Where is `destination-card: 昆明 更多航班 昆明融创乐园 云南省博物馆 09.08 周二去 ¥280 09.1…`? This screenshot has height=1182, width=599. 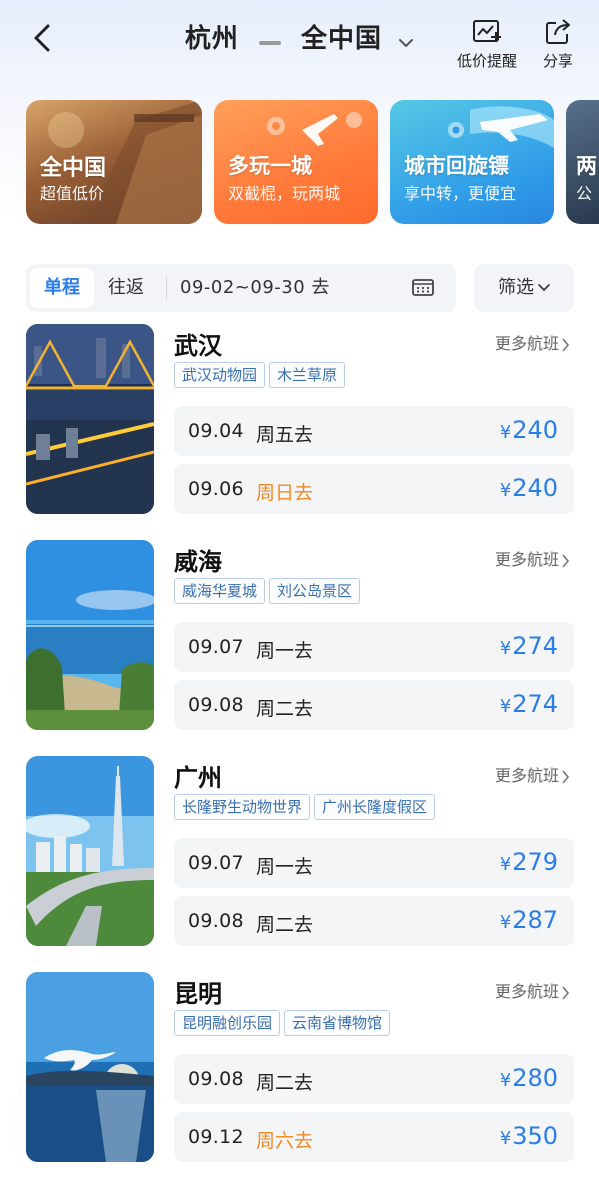
destination-card: 昆明 更多航班 昆明融创乐园 云南省博物馆 09.08 周二去 ¥280 09.1… is located at coordinates (300, 1068).